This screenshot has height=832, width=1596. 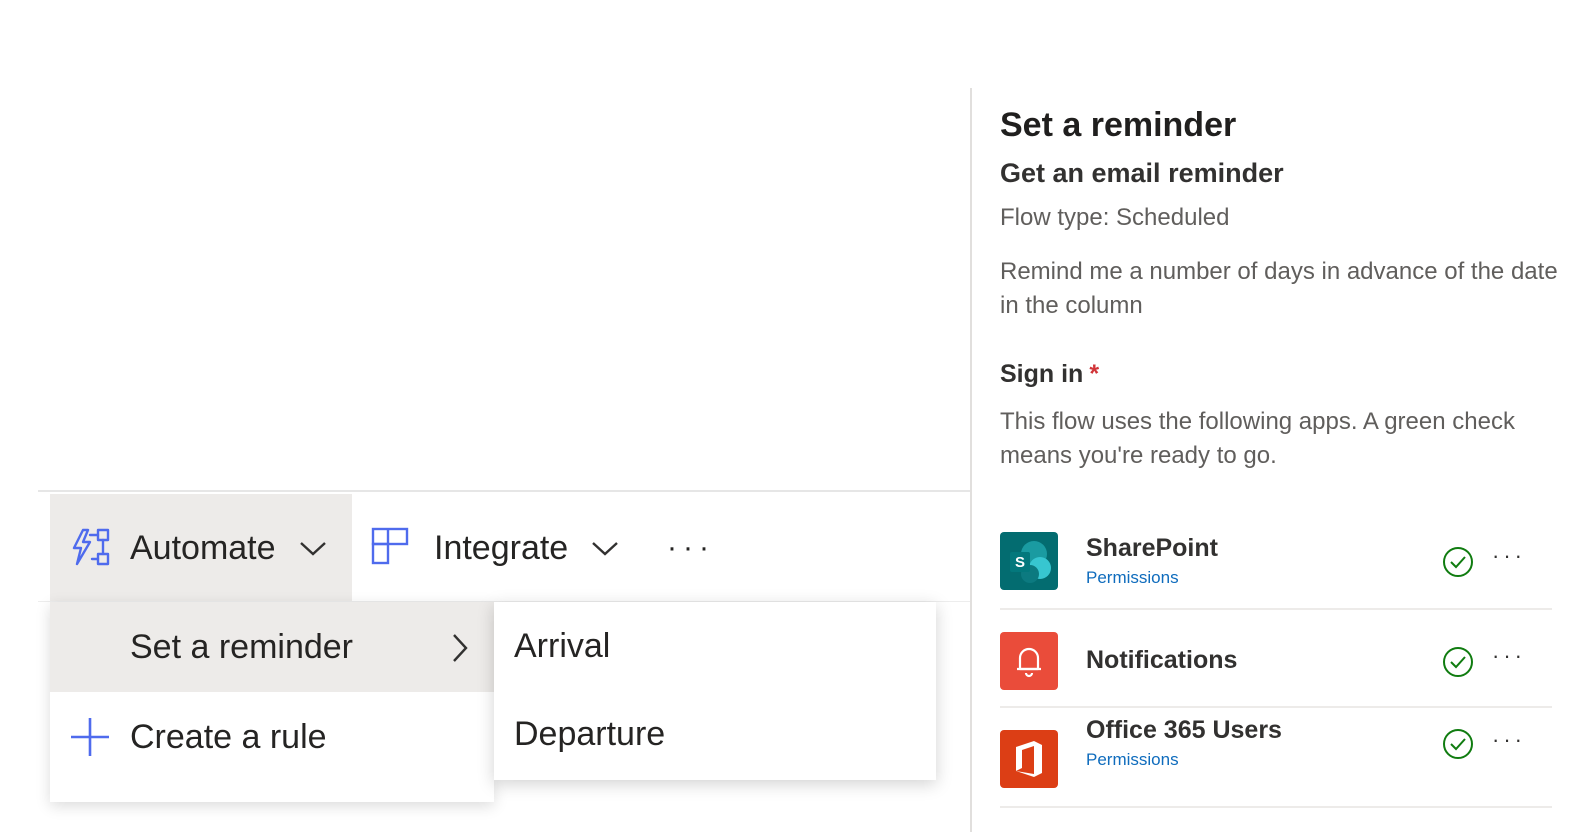 What do you see at coordinates (971, 460) in the screenshot?
I see `panel-divider` at bounding box center [971, 460].